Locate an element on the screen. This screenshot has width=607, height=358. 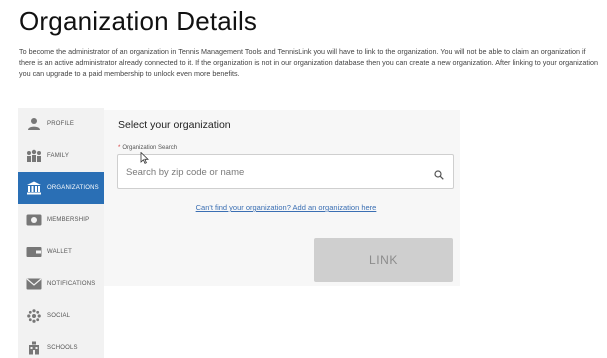
sidebar-item-label: SCHOOLS is located at coordinates (62, 348).